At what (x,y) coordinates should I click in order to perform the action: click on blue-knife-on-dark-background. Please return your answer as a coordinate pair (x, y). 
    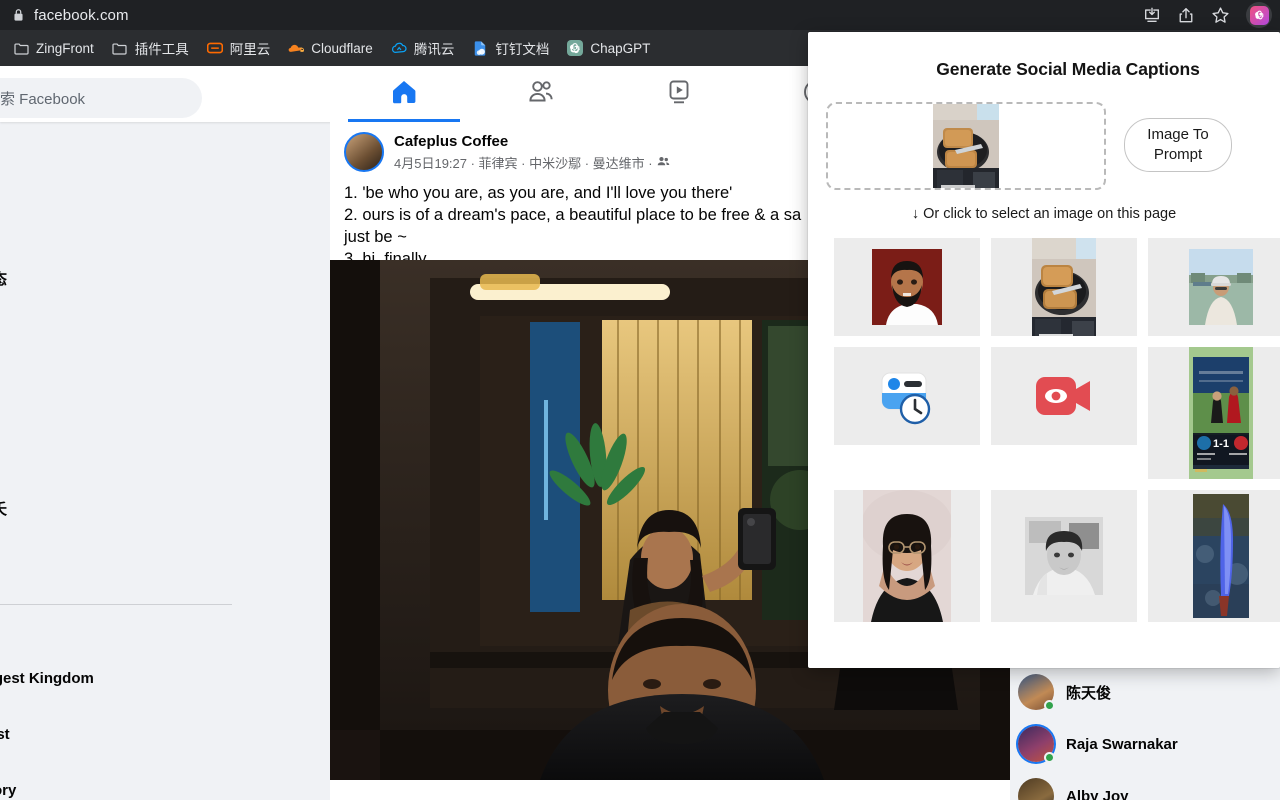
    Looking at the image, I should click on (1221, 556).